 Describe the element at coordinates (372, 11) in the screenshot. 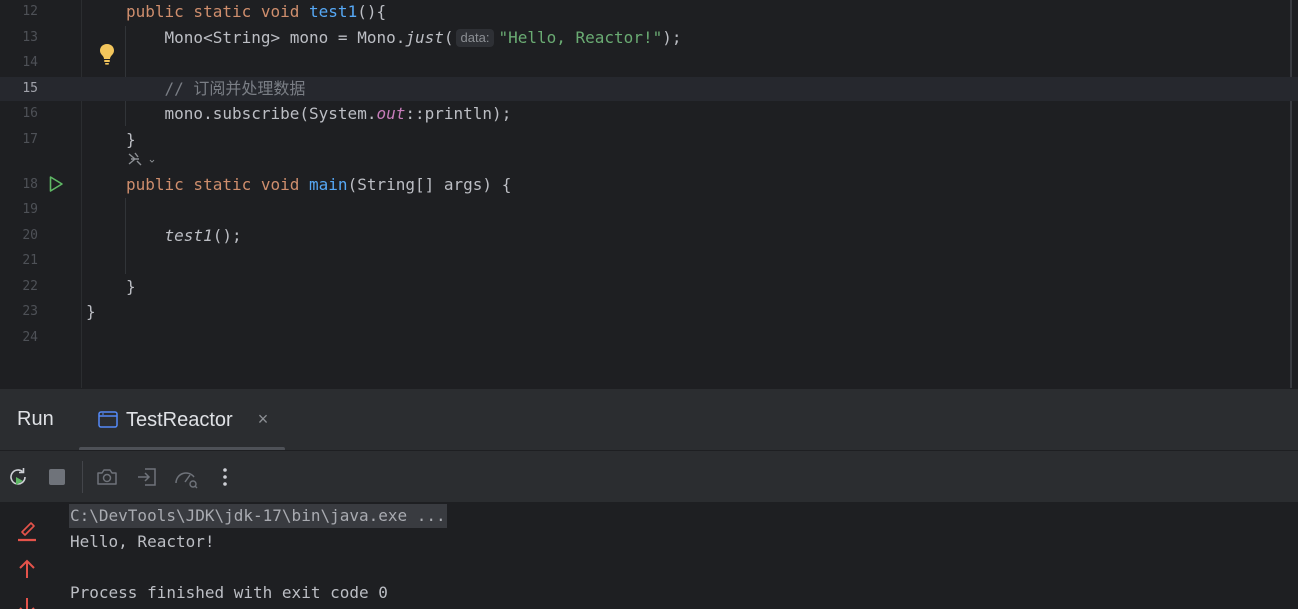

I see `code-token: (){` at that location.